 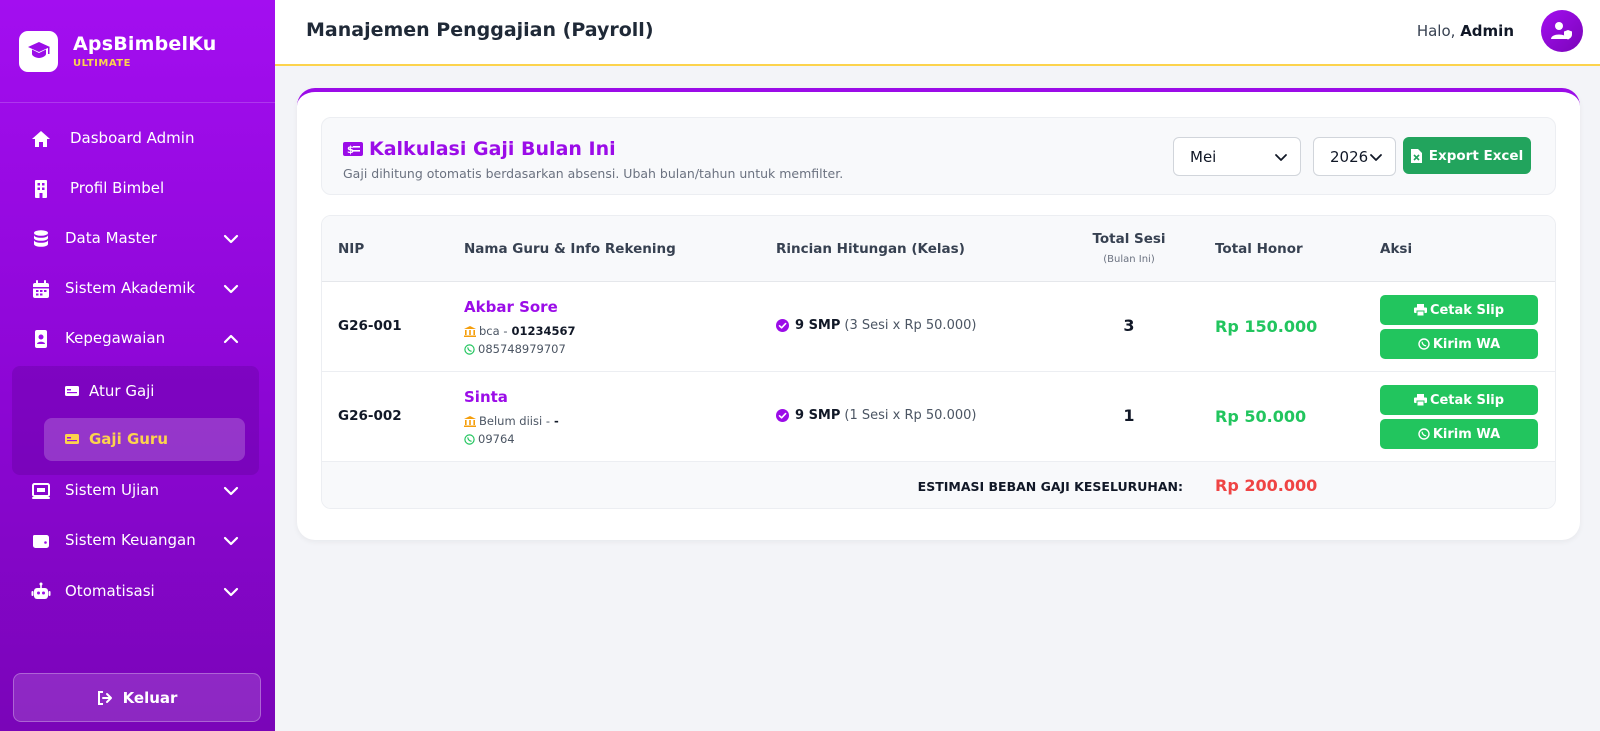 I want to click on sidebar-item-profil-bimbel: Profil Bimbel, so click(x=137, y=189).